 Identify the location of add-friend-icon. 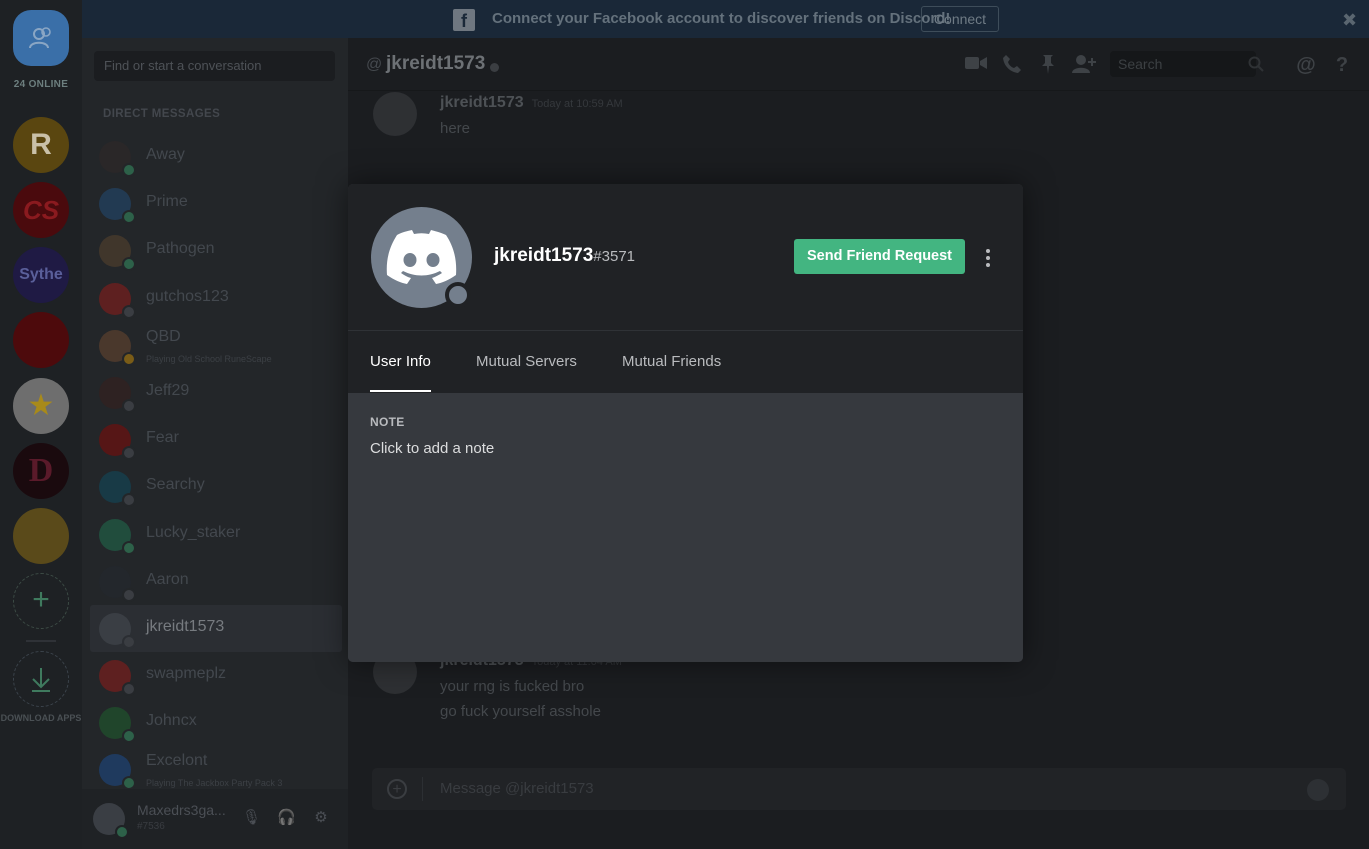
(1084, 65).